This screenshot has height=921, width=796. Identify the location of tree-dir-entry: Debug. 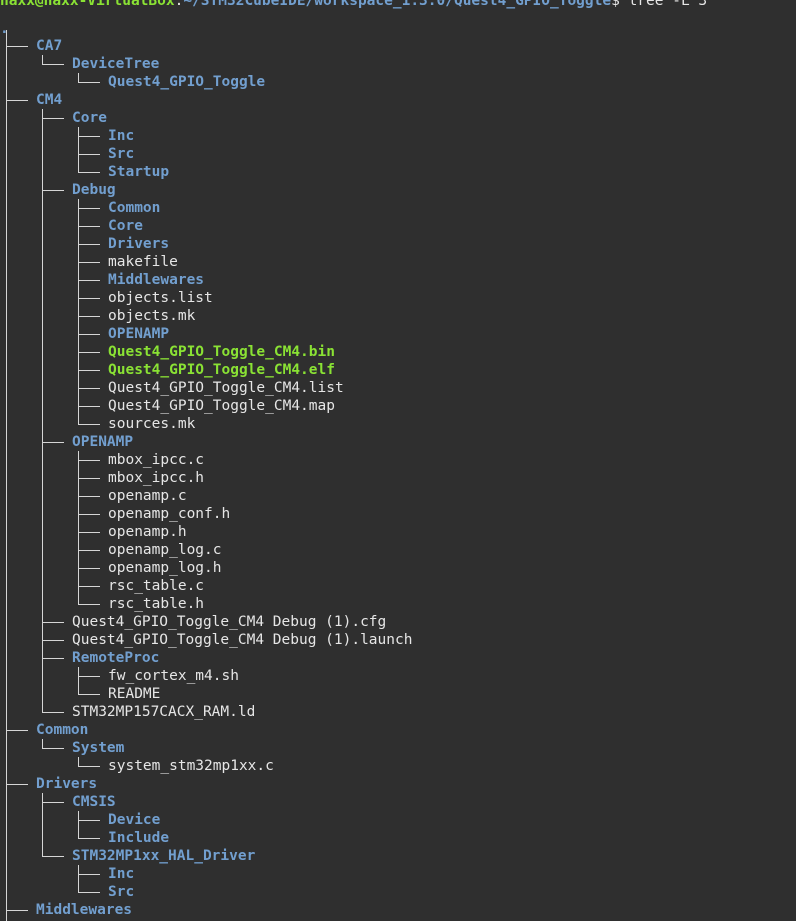
(94, 190).